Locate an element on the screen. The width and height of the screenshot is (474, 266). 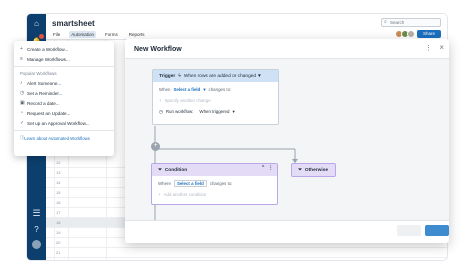
collapse-icon: ⌃ is located at coordinates (263, 168).